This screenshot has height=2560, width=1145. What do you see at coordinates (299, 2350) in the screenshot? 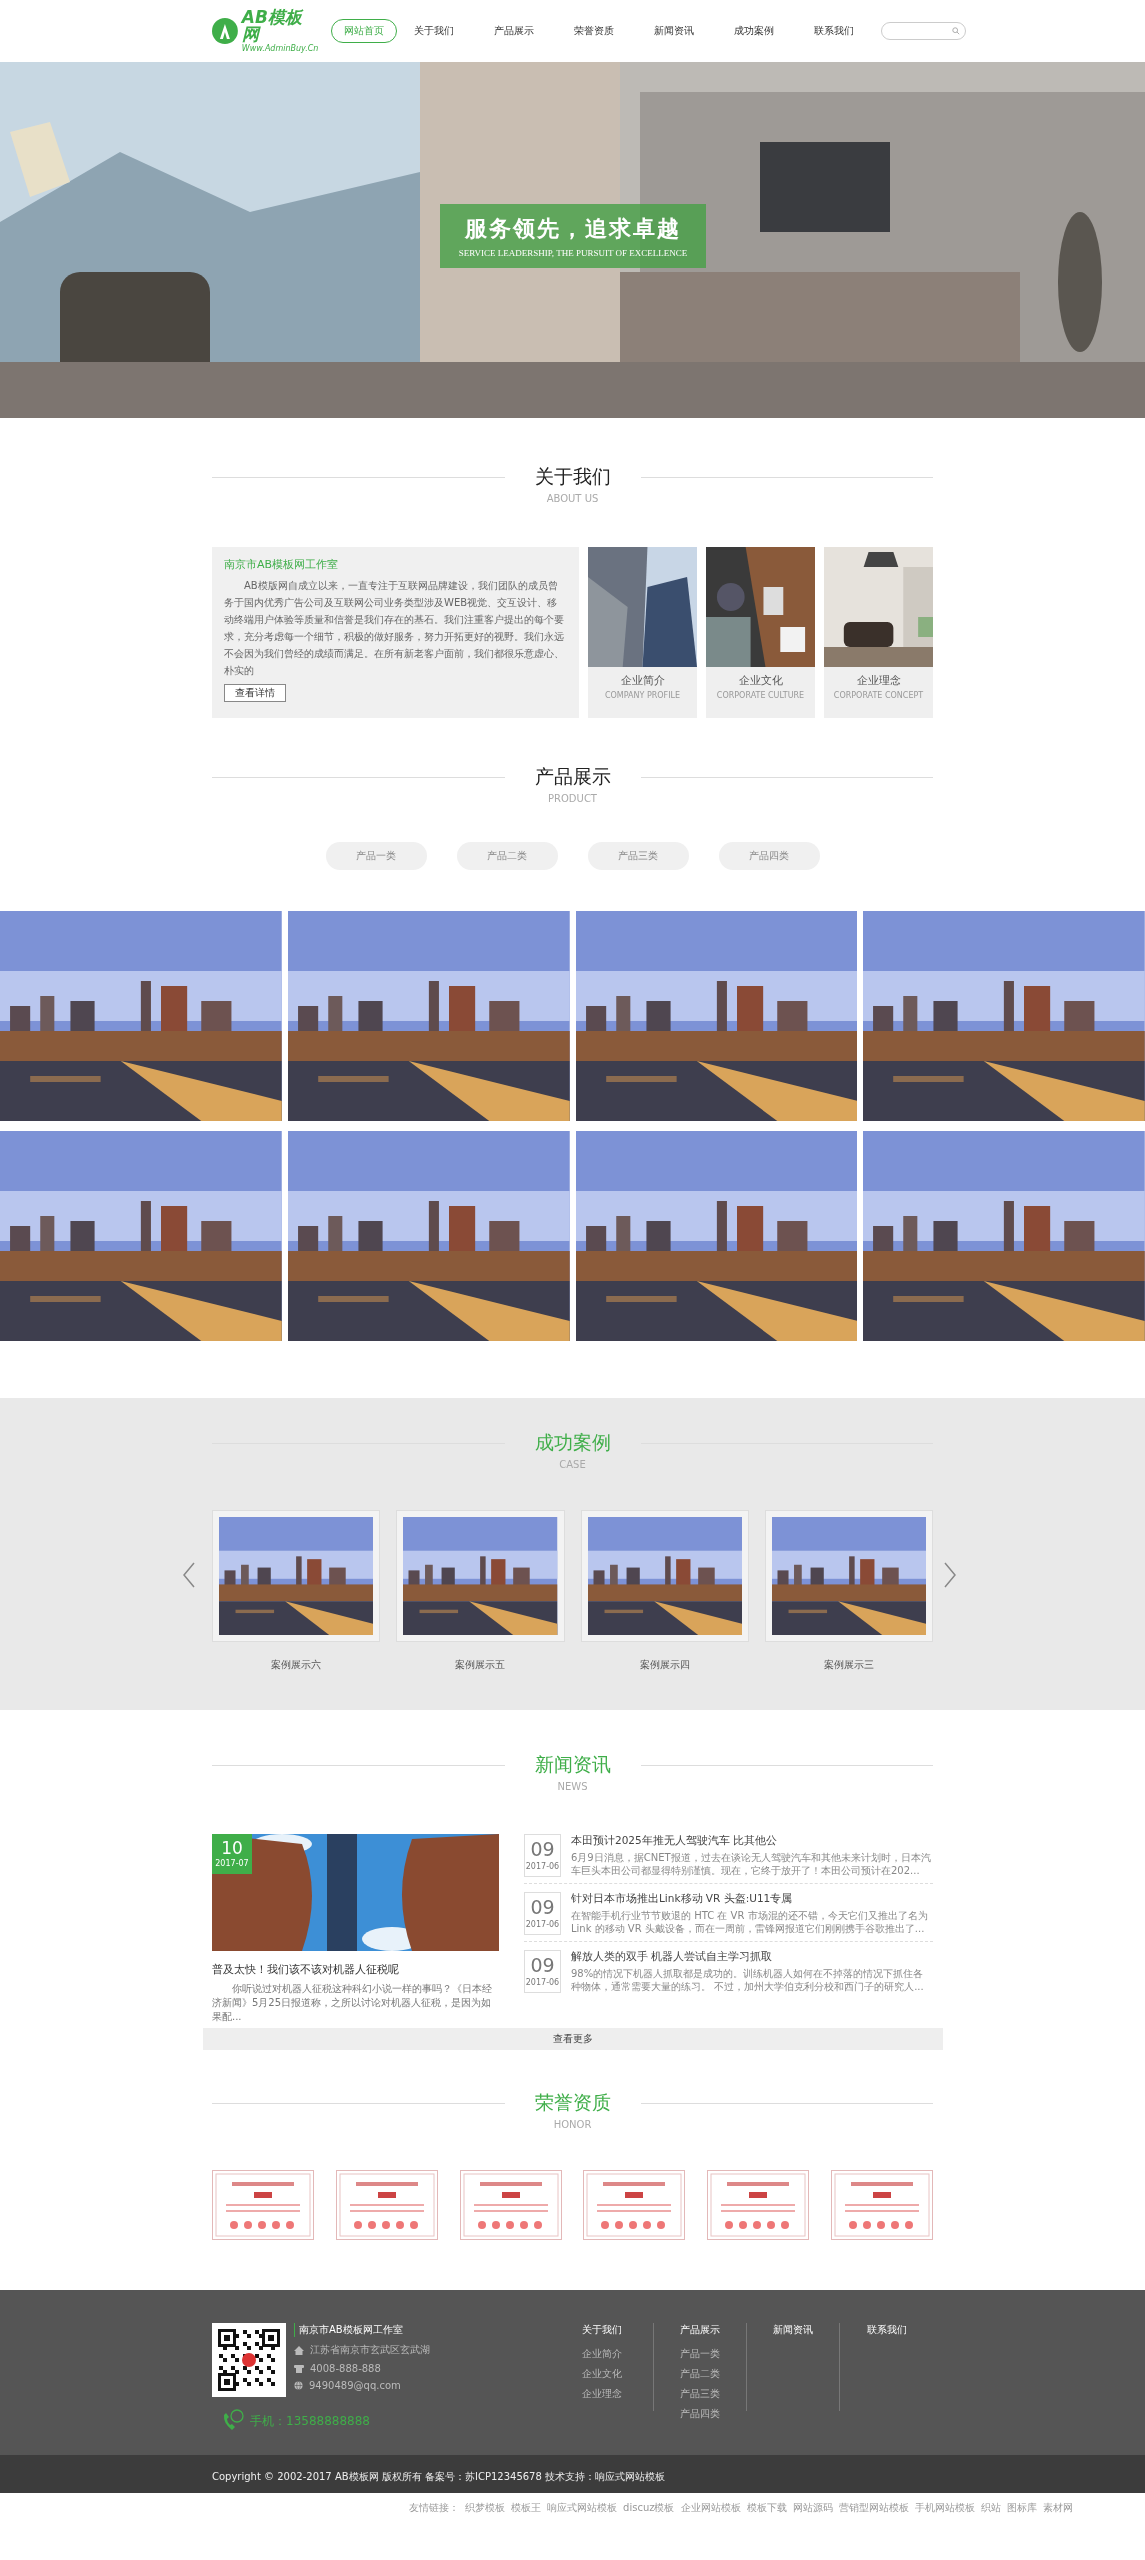
I see `home-icon` at bounding box center [299, 2350].